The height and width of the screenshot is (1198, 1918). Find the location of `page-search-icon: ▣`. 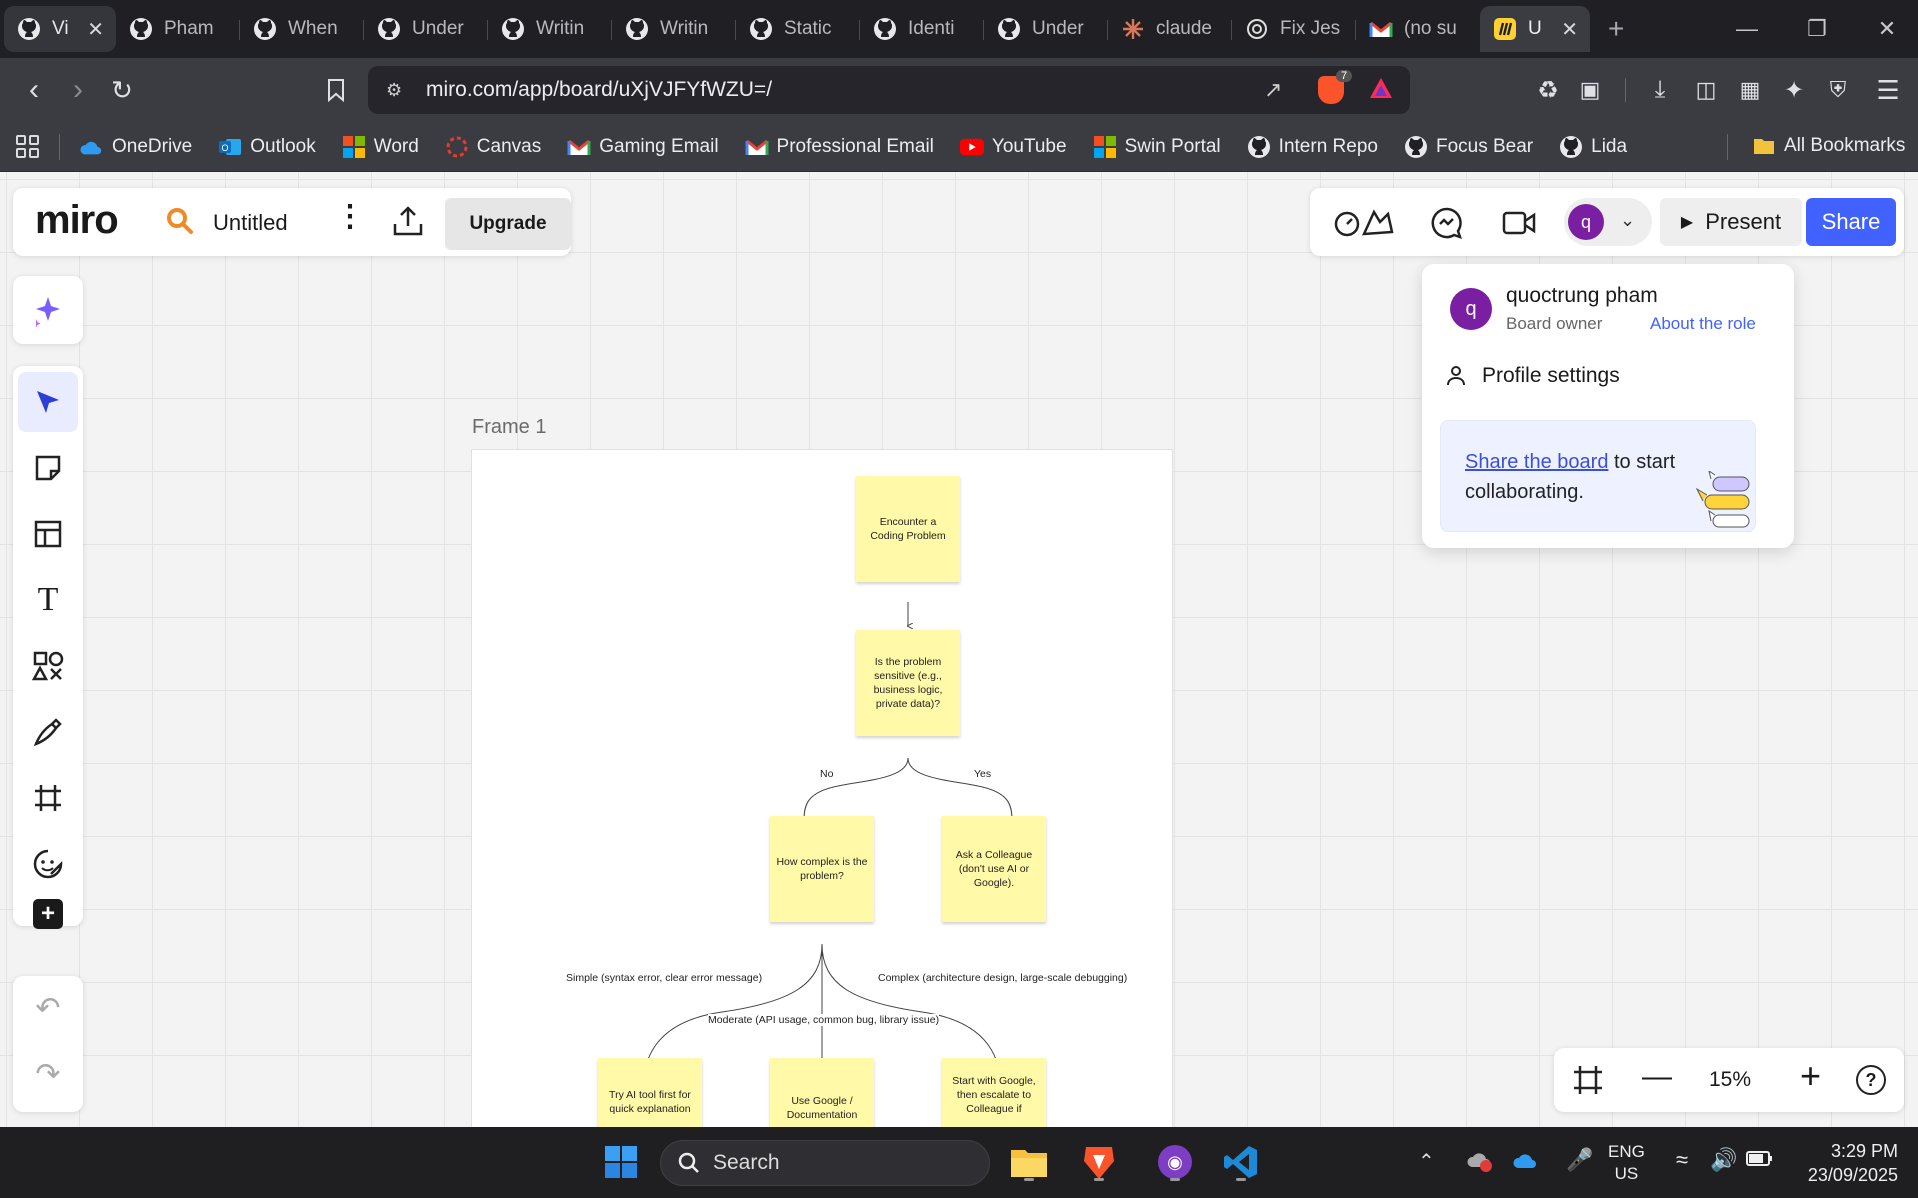

page-search-icon: ▣ is located at coordinates (1590, 90).